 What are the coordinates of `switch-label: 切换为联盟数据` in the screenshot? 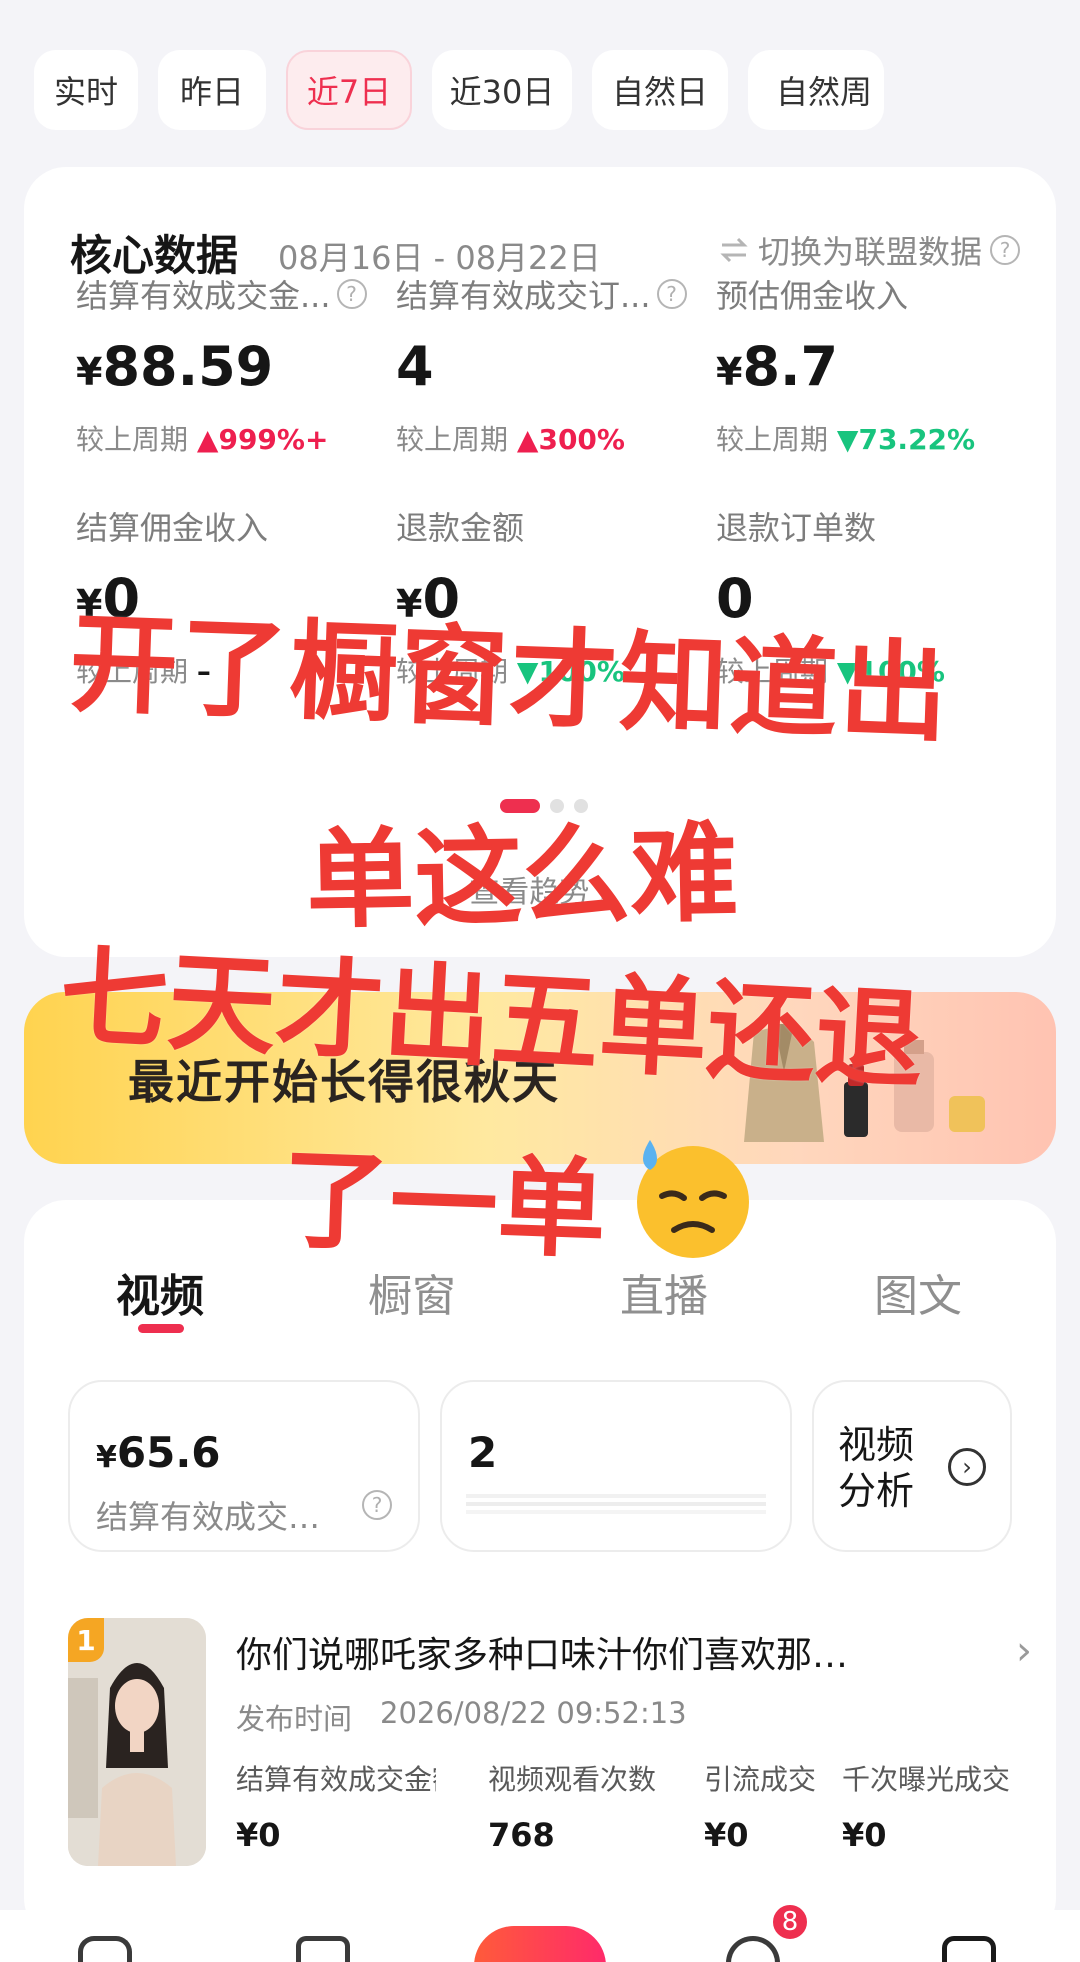 It's located at (869, 252).